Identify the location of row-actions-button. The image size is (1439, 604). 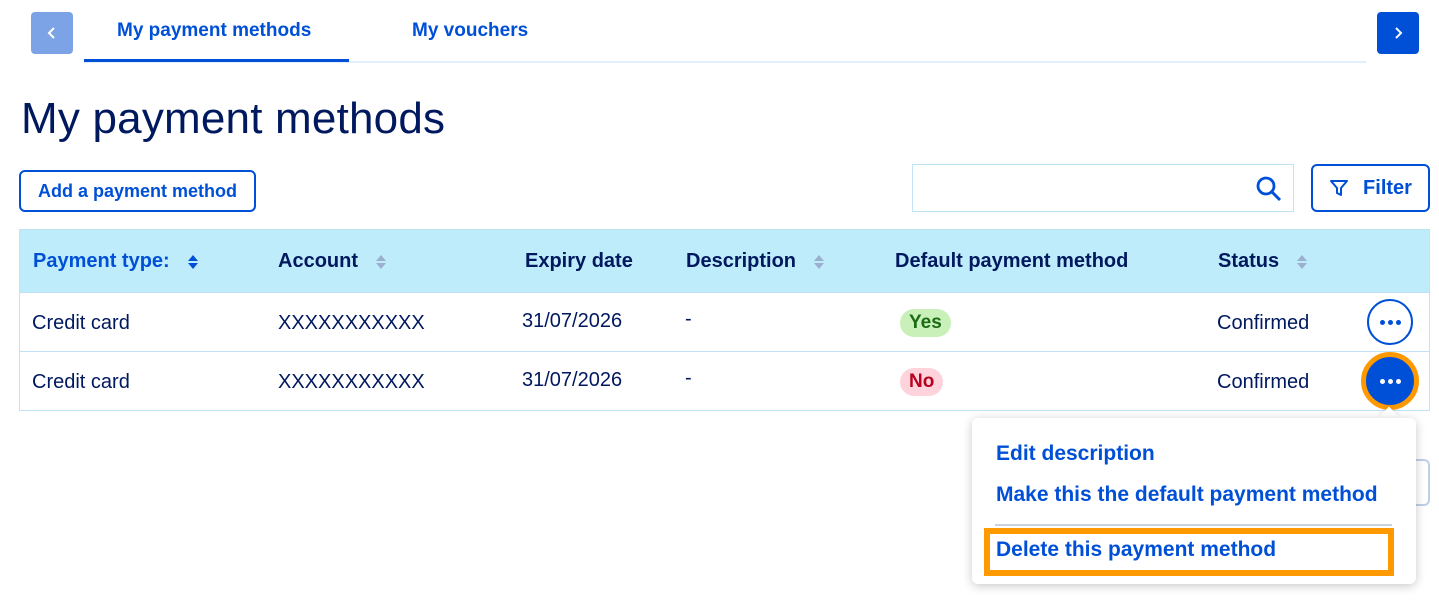
(1390, 322).